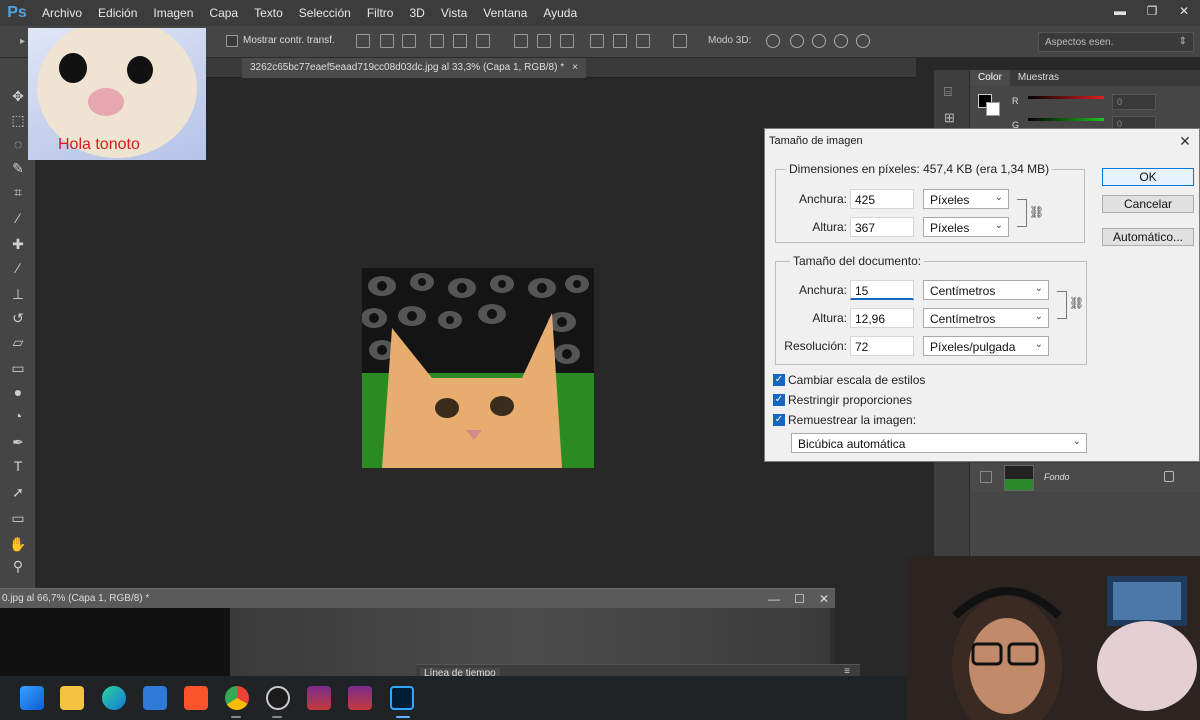  What do you see at coordinates (505, 13) in the screenshot?
I see `menu-ventana: Ventana` at bounding box center [505, 13].